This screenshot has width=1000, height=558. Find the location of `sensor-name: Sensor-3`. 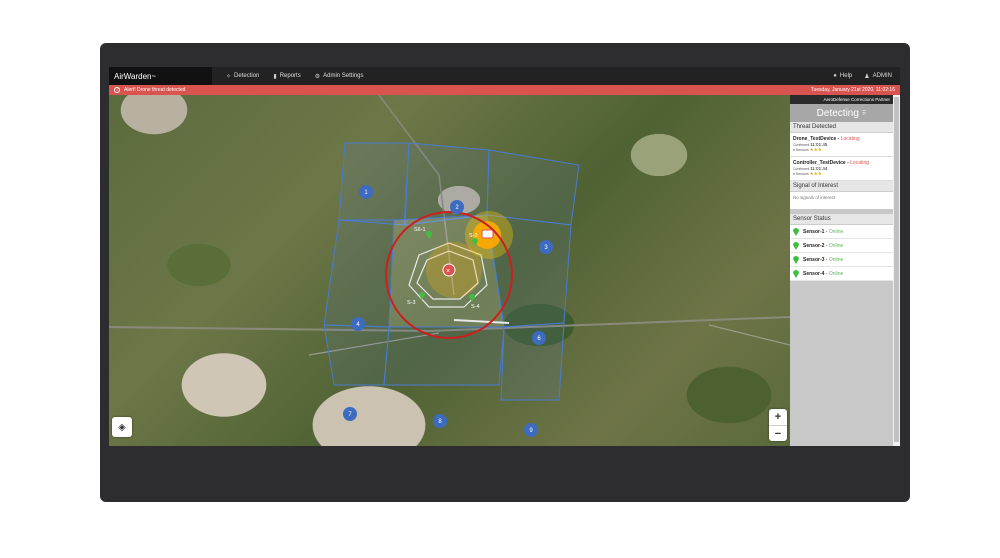

sensor-name: Sensor-3 is located at coordinates (814, 259).